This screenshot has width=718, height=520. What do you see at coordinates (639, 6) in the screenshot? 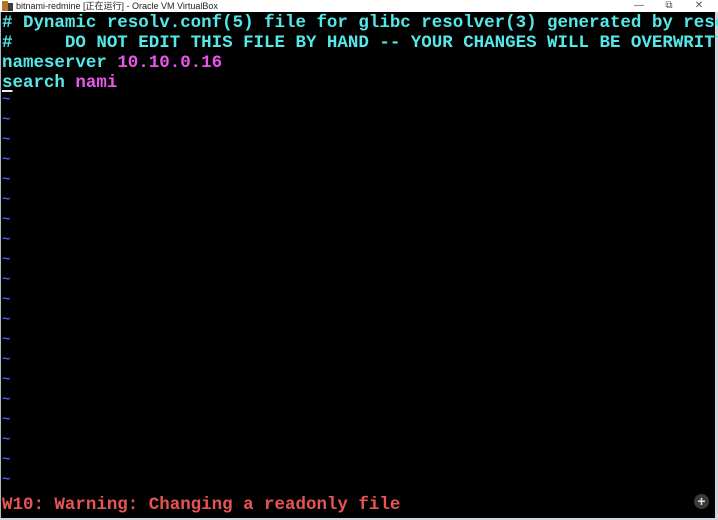
I see `minimize-button: —` at bounding box center [639, 6].